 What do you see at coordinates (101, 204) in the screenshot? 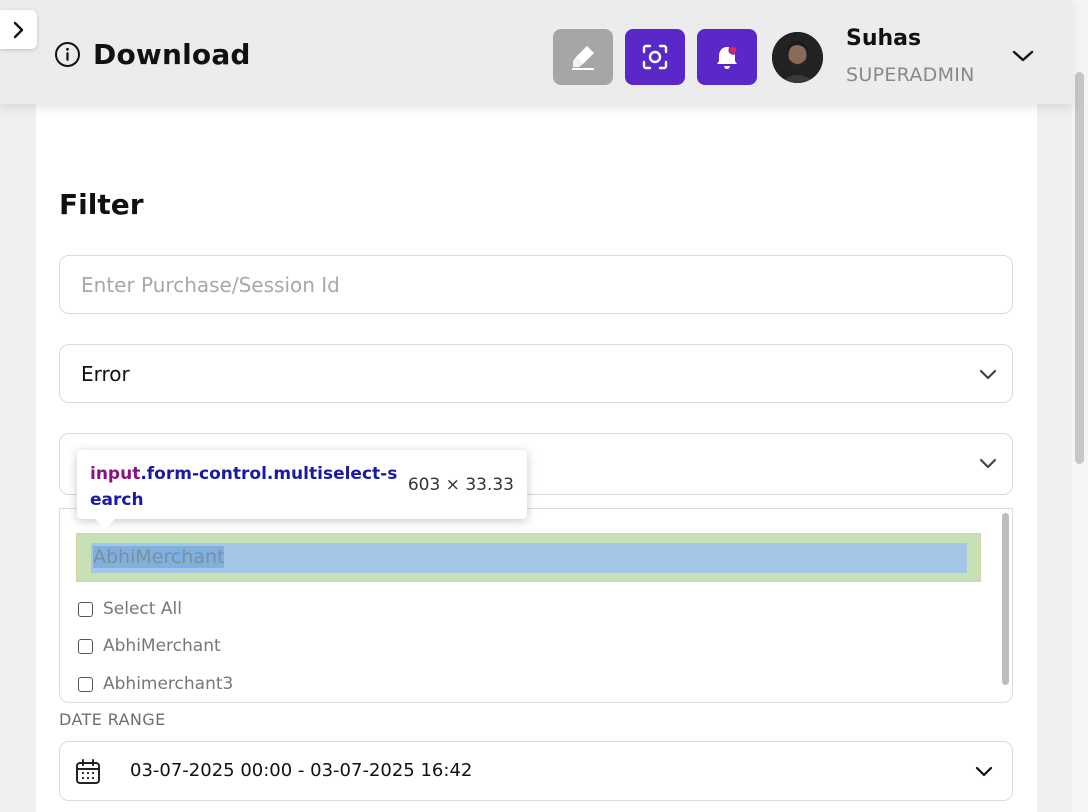
I see `filter-title: Filter` at bounding box center [101, 204].